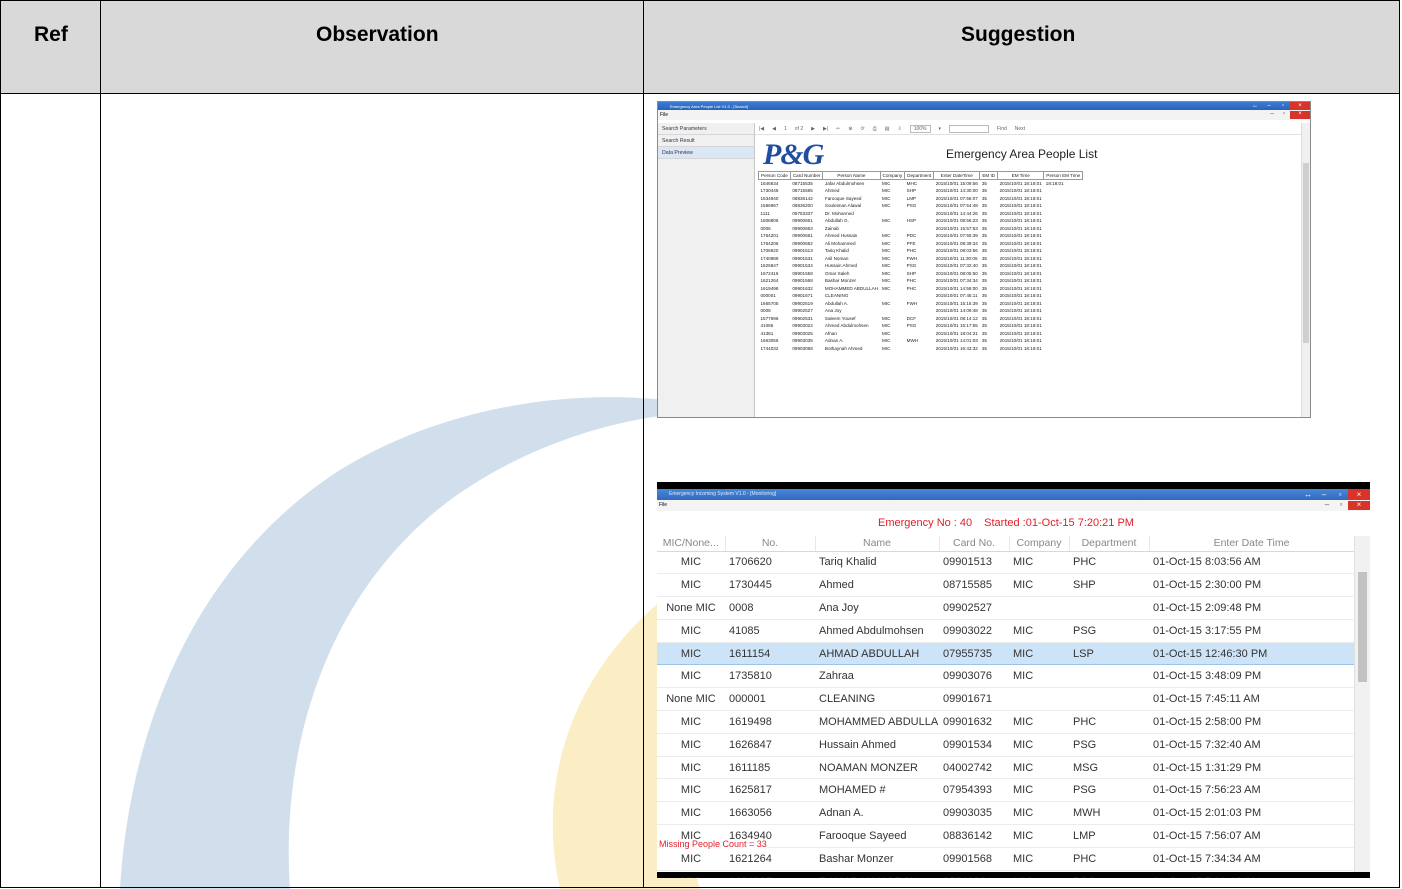  Describe the element at coordinates (825, 128) in the screenshot. I see `last-page-icon: ▶|` at that location.